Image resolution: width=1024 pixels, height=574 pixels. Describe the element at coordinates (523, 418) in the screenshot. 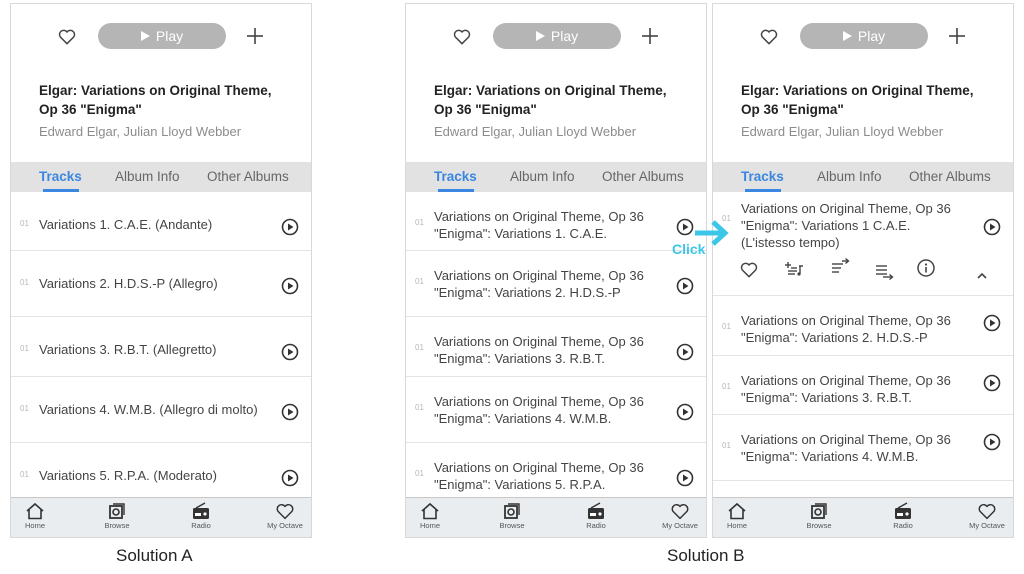

I see `track-title-line: "Enigma": Variations 4. W.M.B.` at that location.